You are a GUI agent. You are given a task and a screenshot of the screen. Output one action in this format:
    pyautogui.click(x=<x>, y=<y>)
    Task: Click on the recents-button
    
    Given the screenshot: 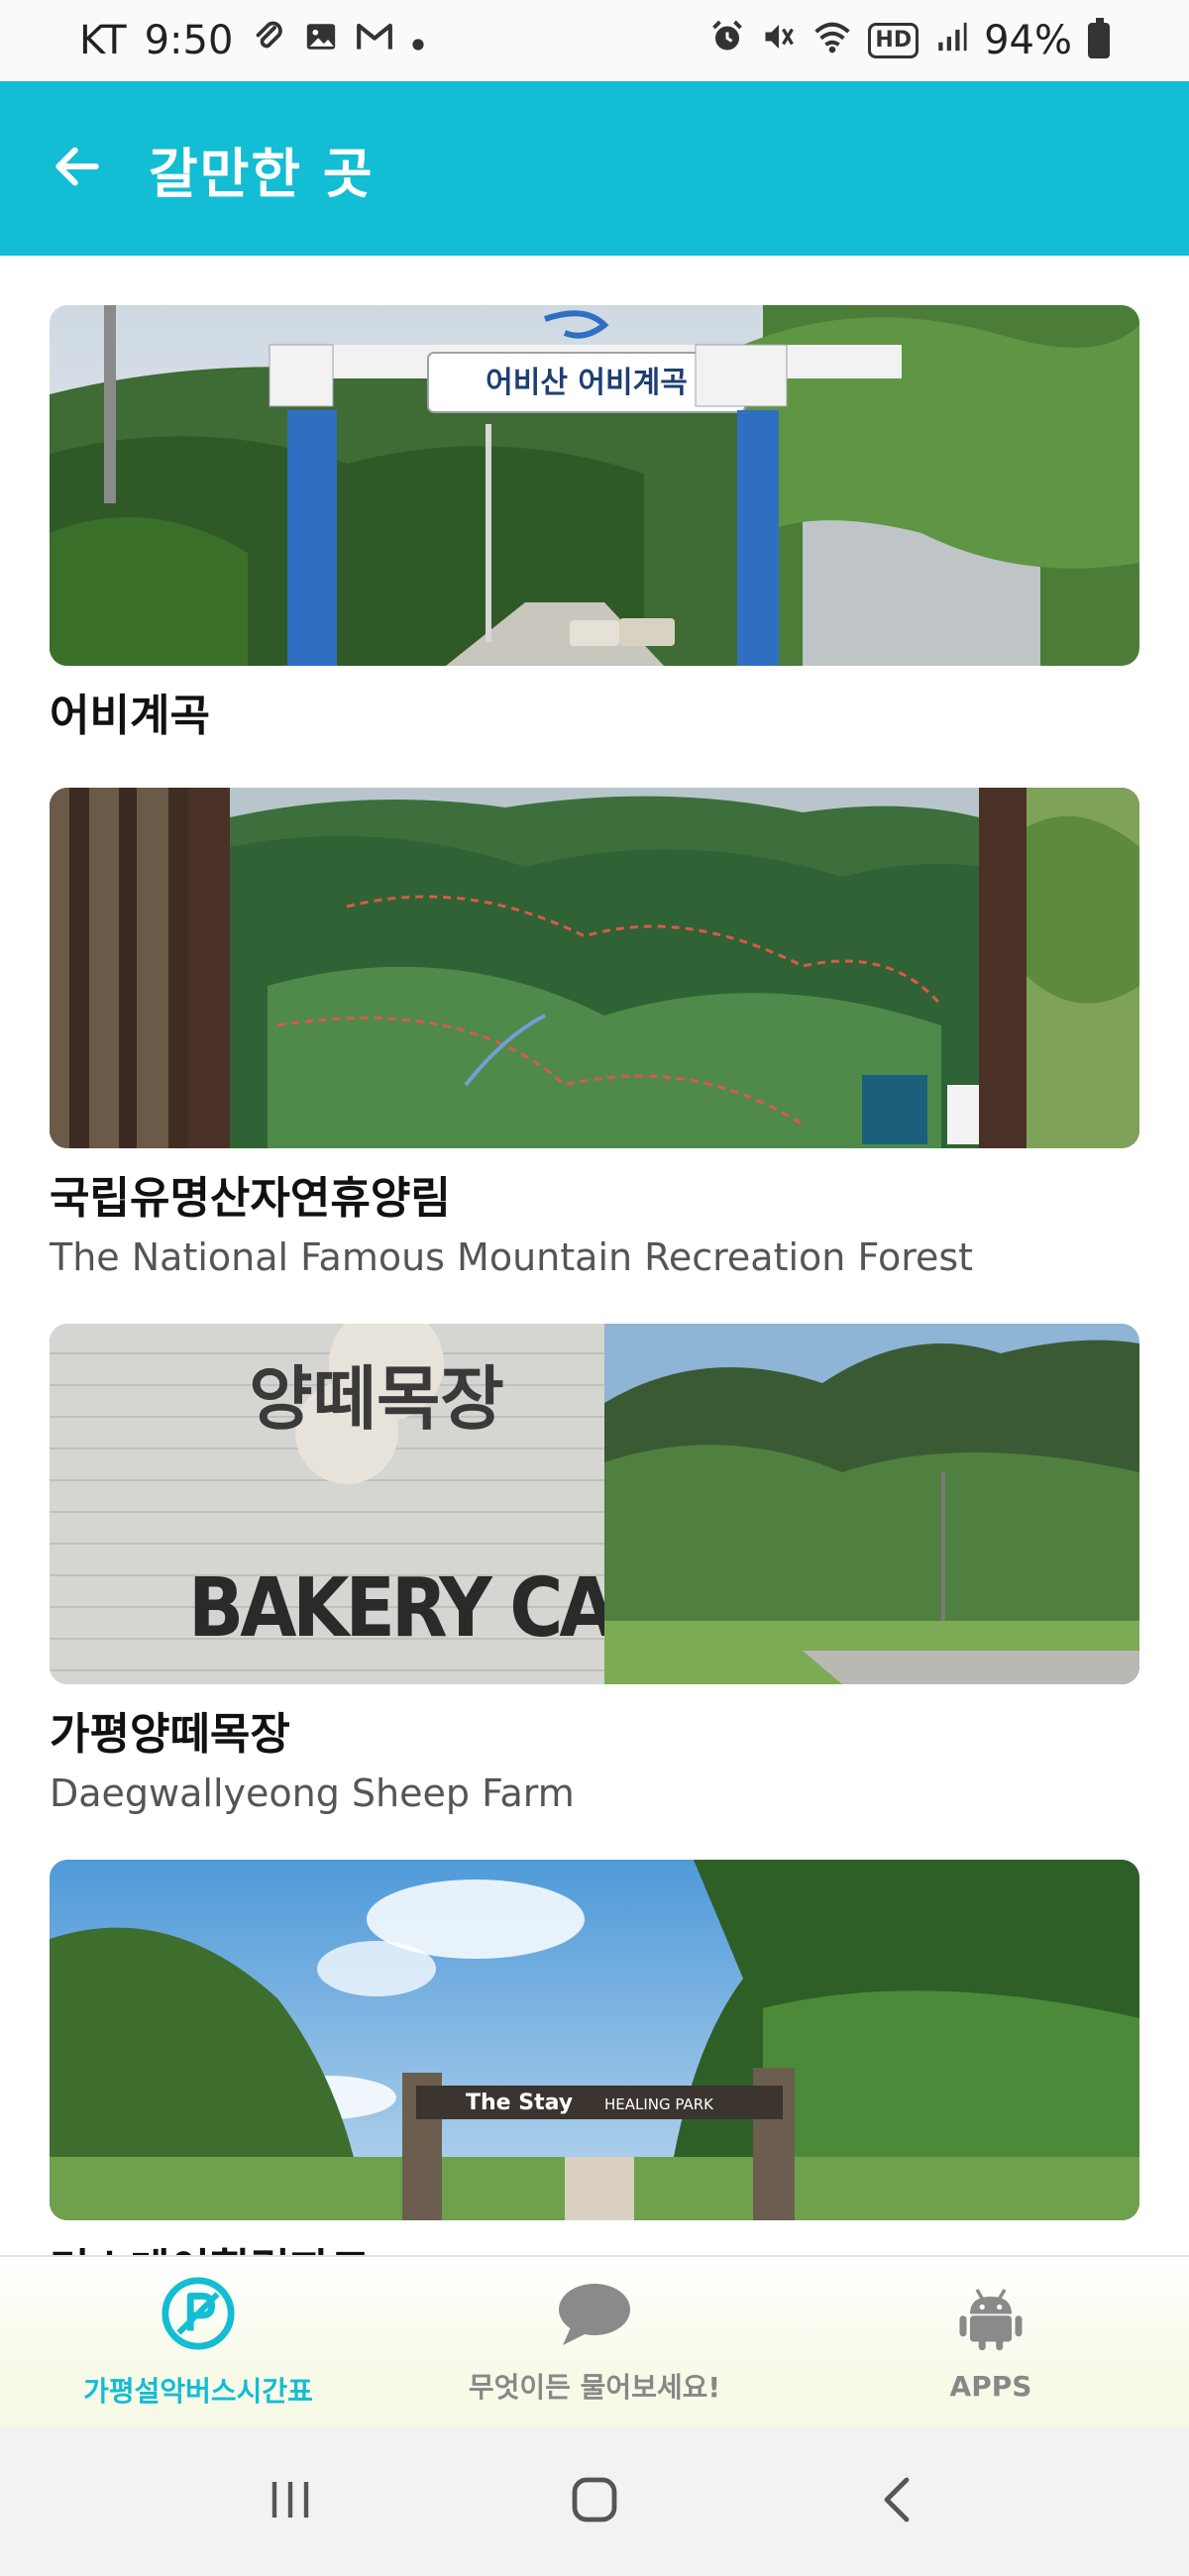 What is the action you would take?
    pyautogui.click(x=291, y=2501)
    